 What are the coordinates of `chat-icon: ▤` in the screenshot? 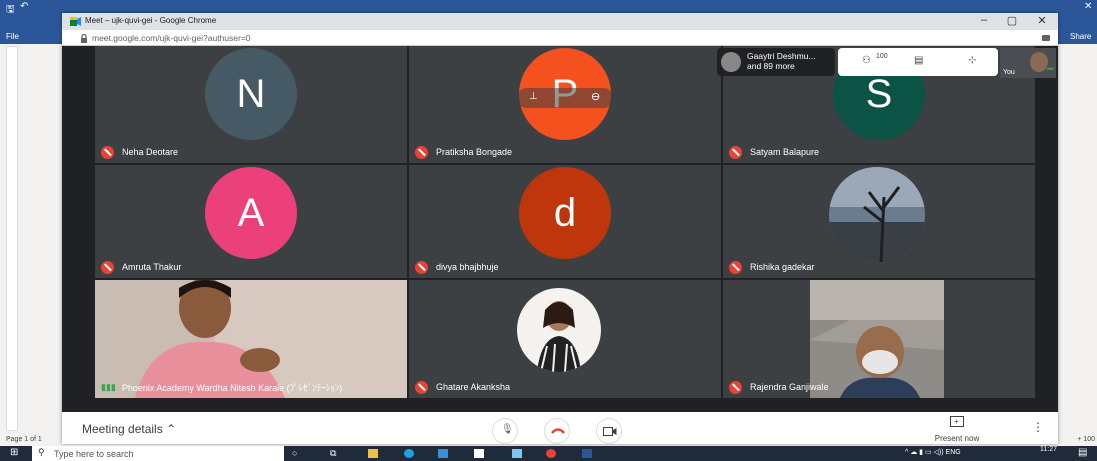 It's located at (918, 60).